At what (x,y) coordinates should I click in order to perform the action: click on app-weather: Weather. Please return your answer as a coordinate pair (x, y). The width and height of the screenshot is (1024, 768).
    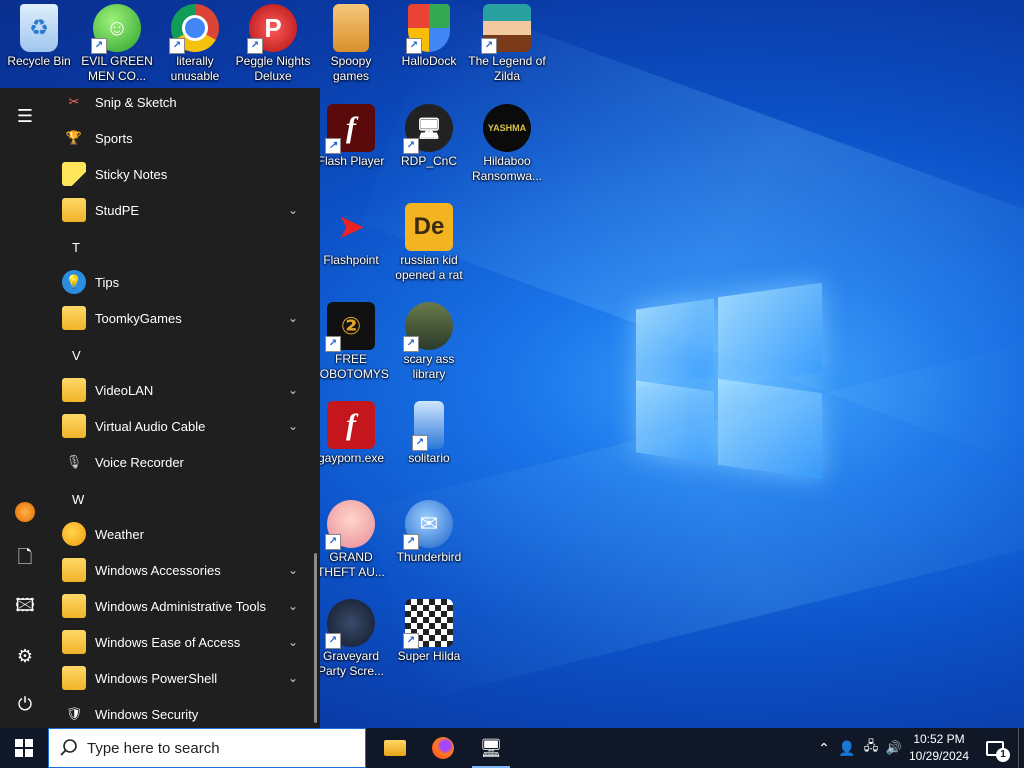
    Looking at the image, I should click on (186, 534).